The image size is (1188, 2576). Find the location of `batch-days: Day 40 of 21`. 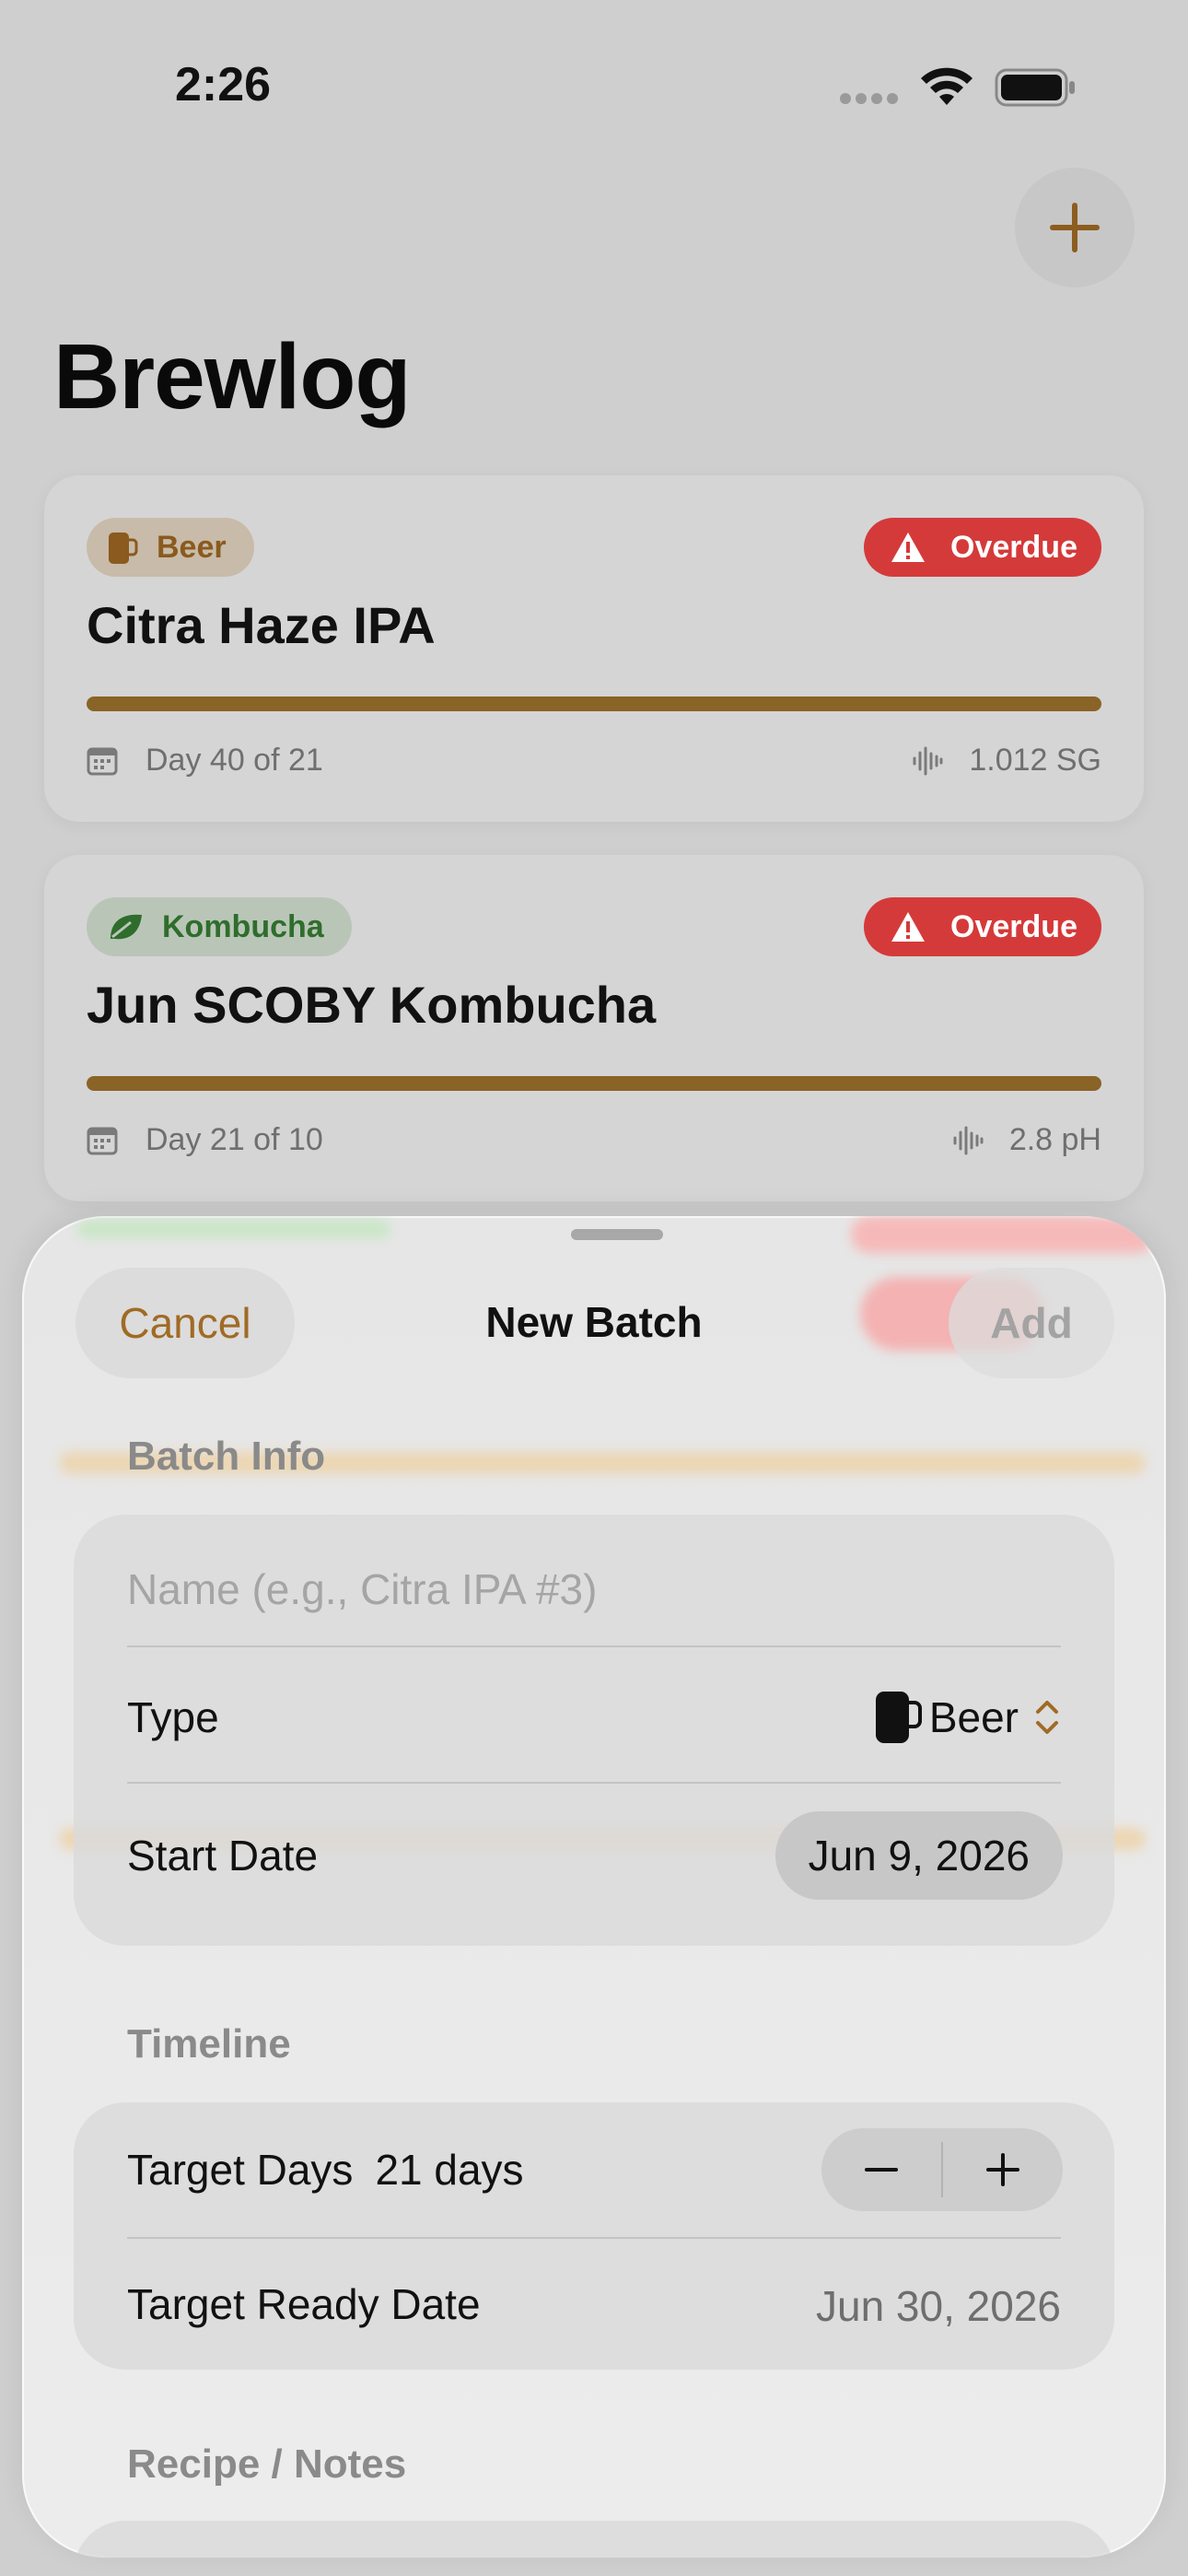

batch-days: Day 40 of 21 is located at coordinates (205, 761).